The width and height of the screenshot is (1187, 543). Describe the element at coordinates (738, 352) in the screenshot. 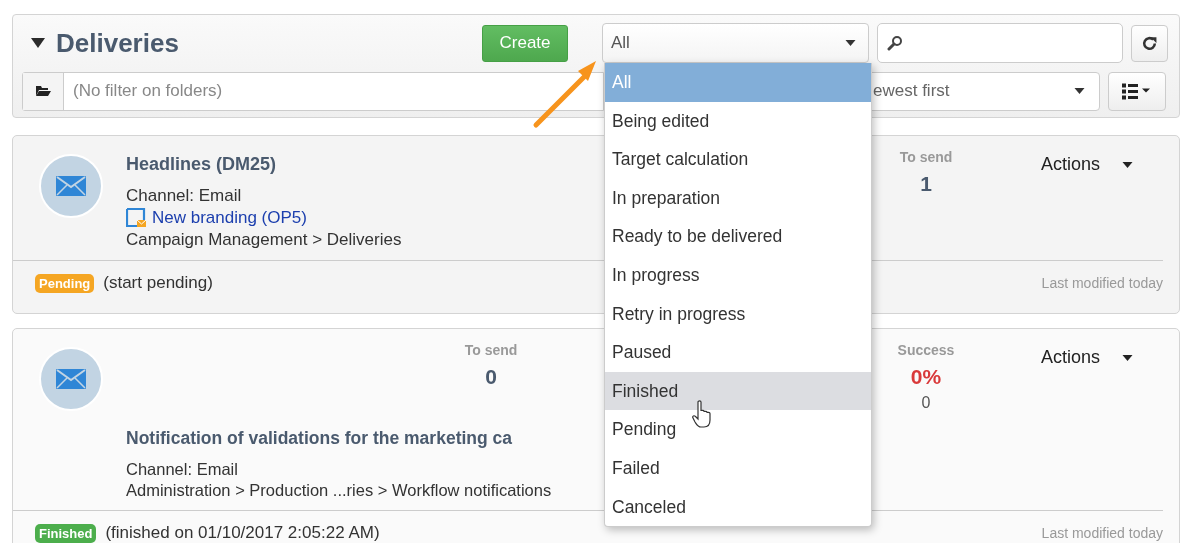

I see `status-option: Paused` at that location.